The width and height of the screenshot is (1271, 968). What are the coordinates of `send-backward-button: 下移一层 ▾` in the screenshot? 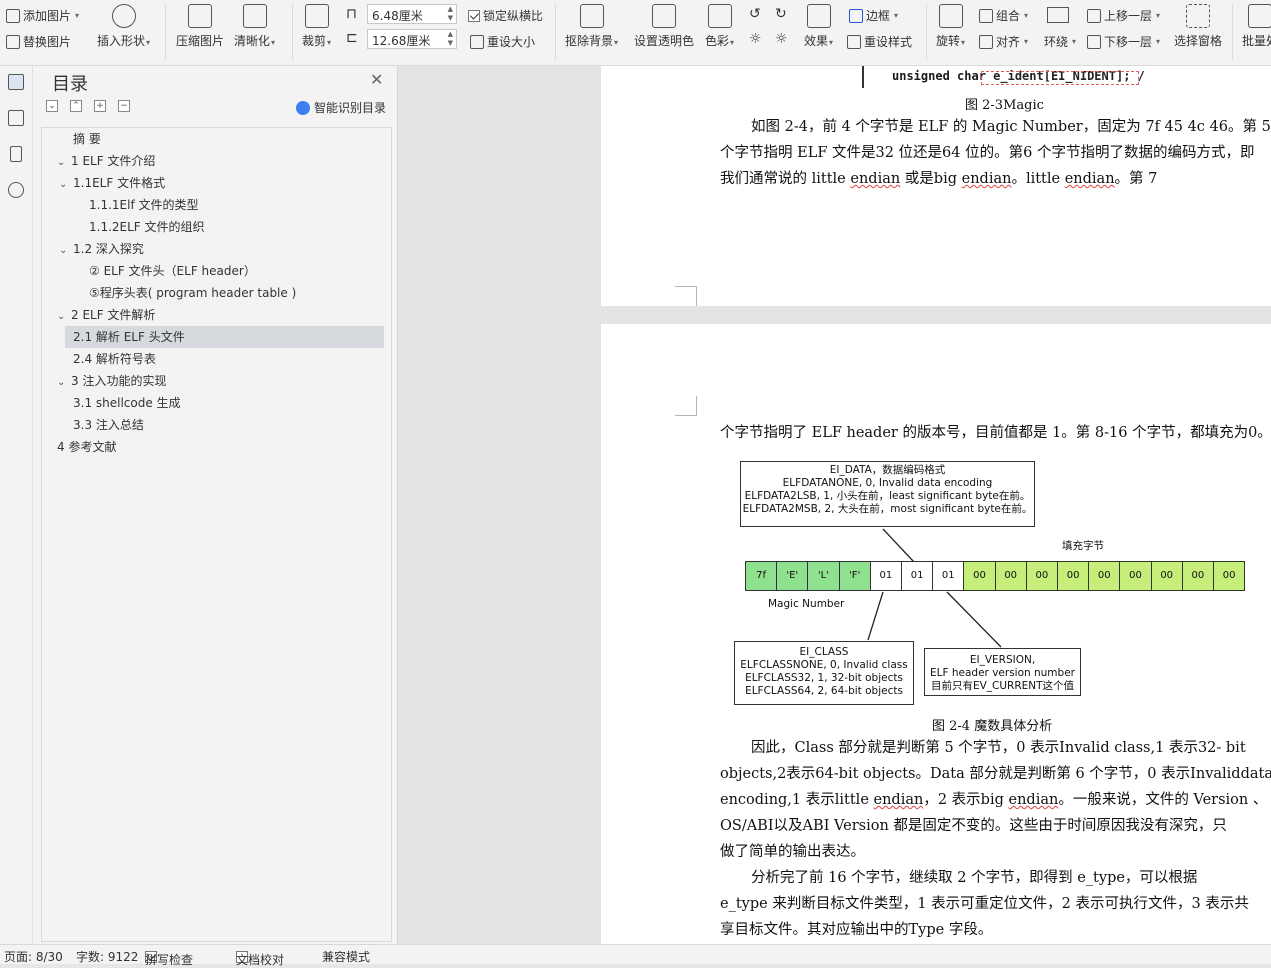 It's located at (1123, 41).